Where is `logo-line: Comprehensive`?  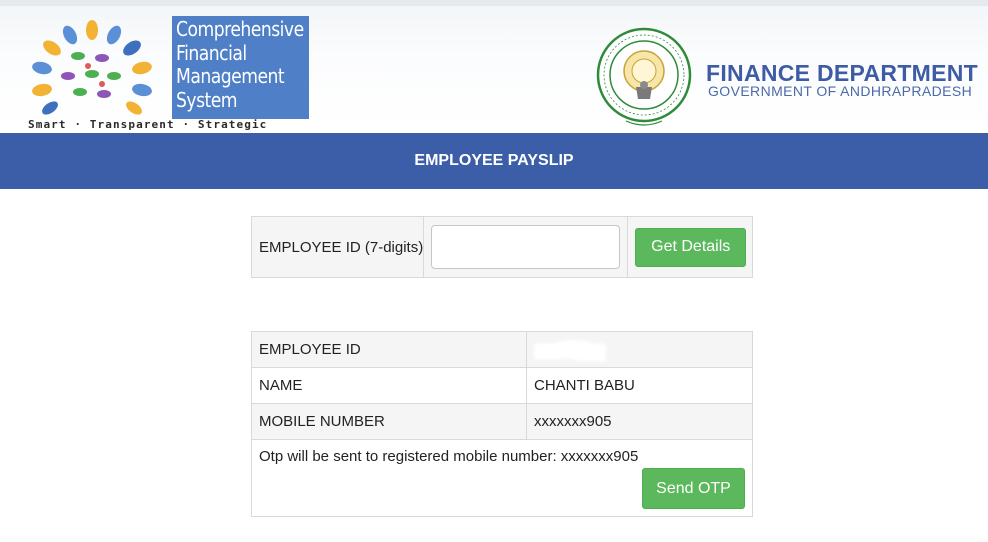 logo-line: Comprehensive is located at coordinates (240, 29).